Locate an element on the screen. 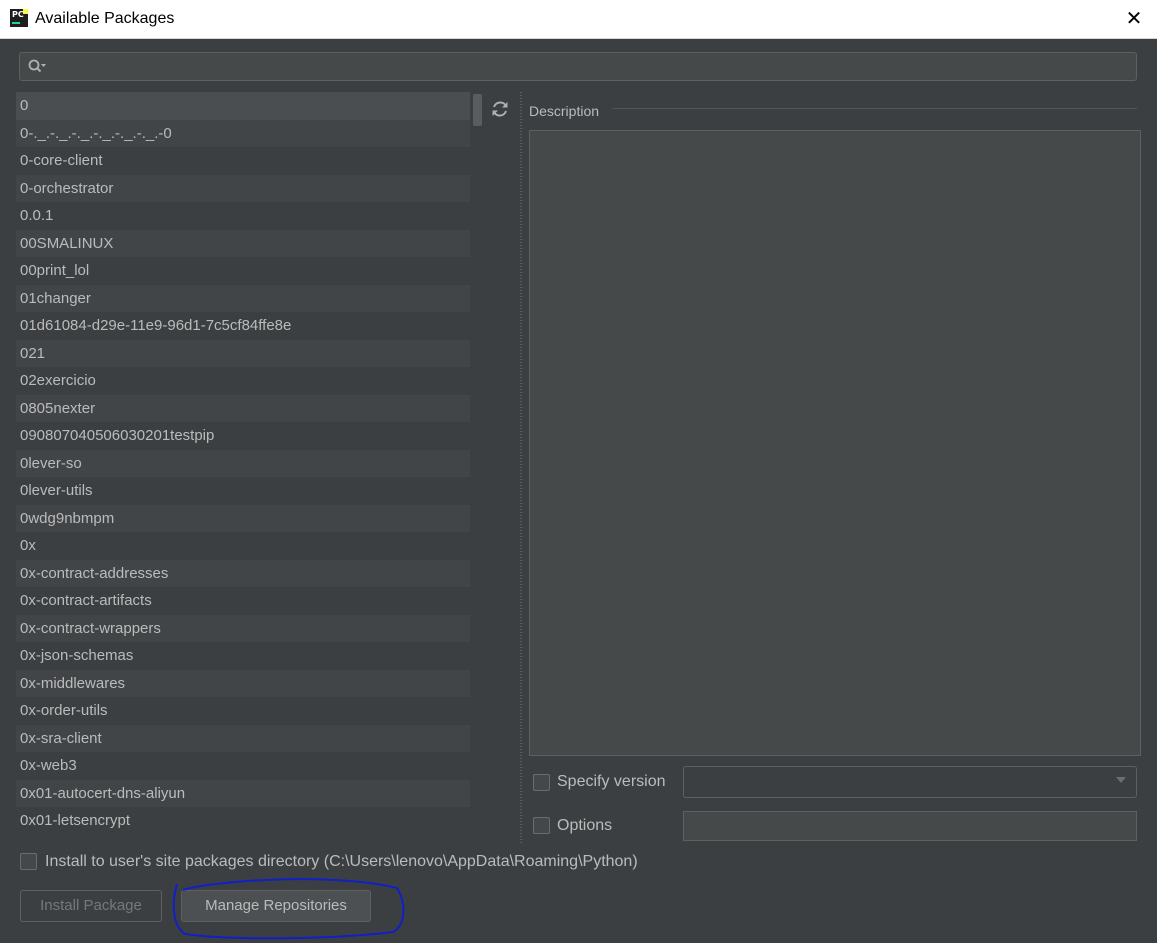 This screenshot has width=1157, height=943. specify-version-checkbox is located at coordinates (541, 782).